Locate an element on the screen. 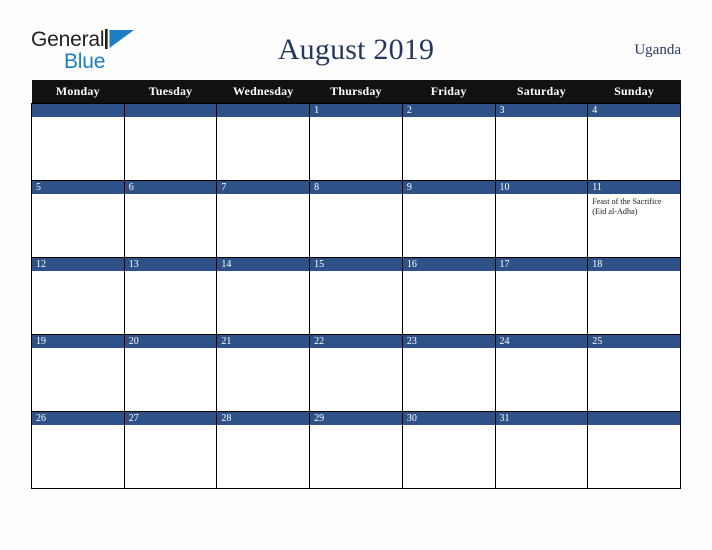 The image size is (712, 550). day-number: 27 is located at coordinates (170, 418).